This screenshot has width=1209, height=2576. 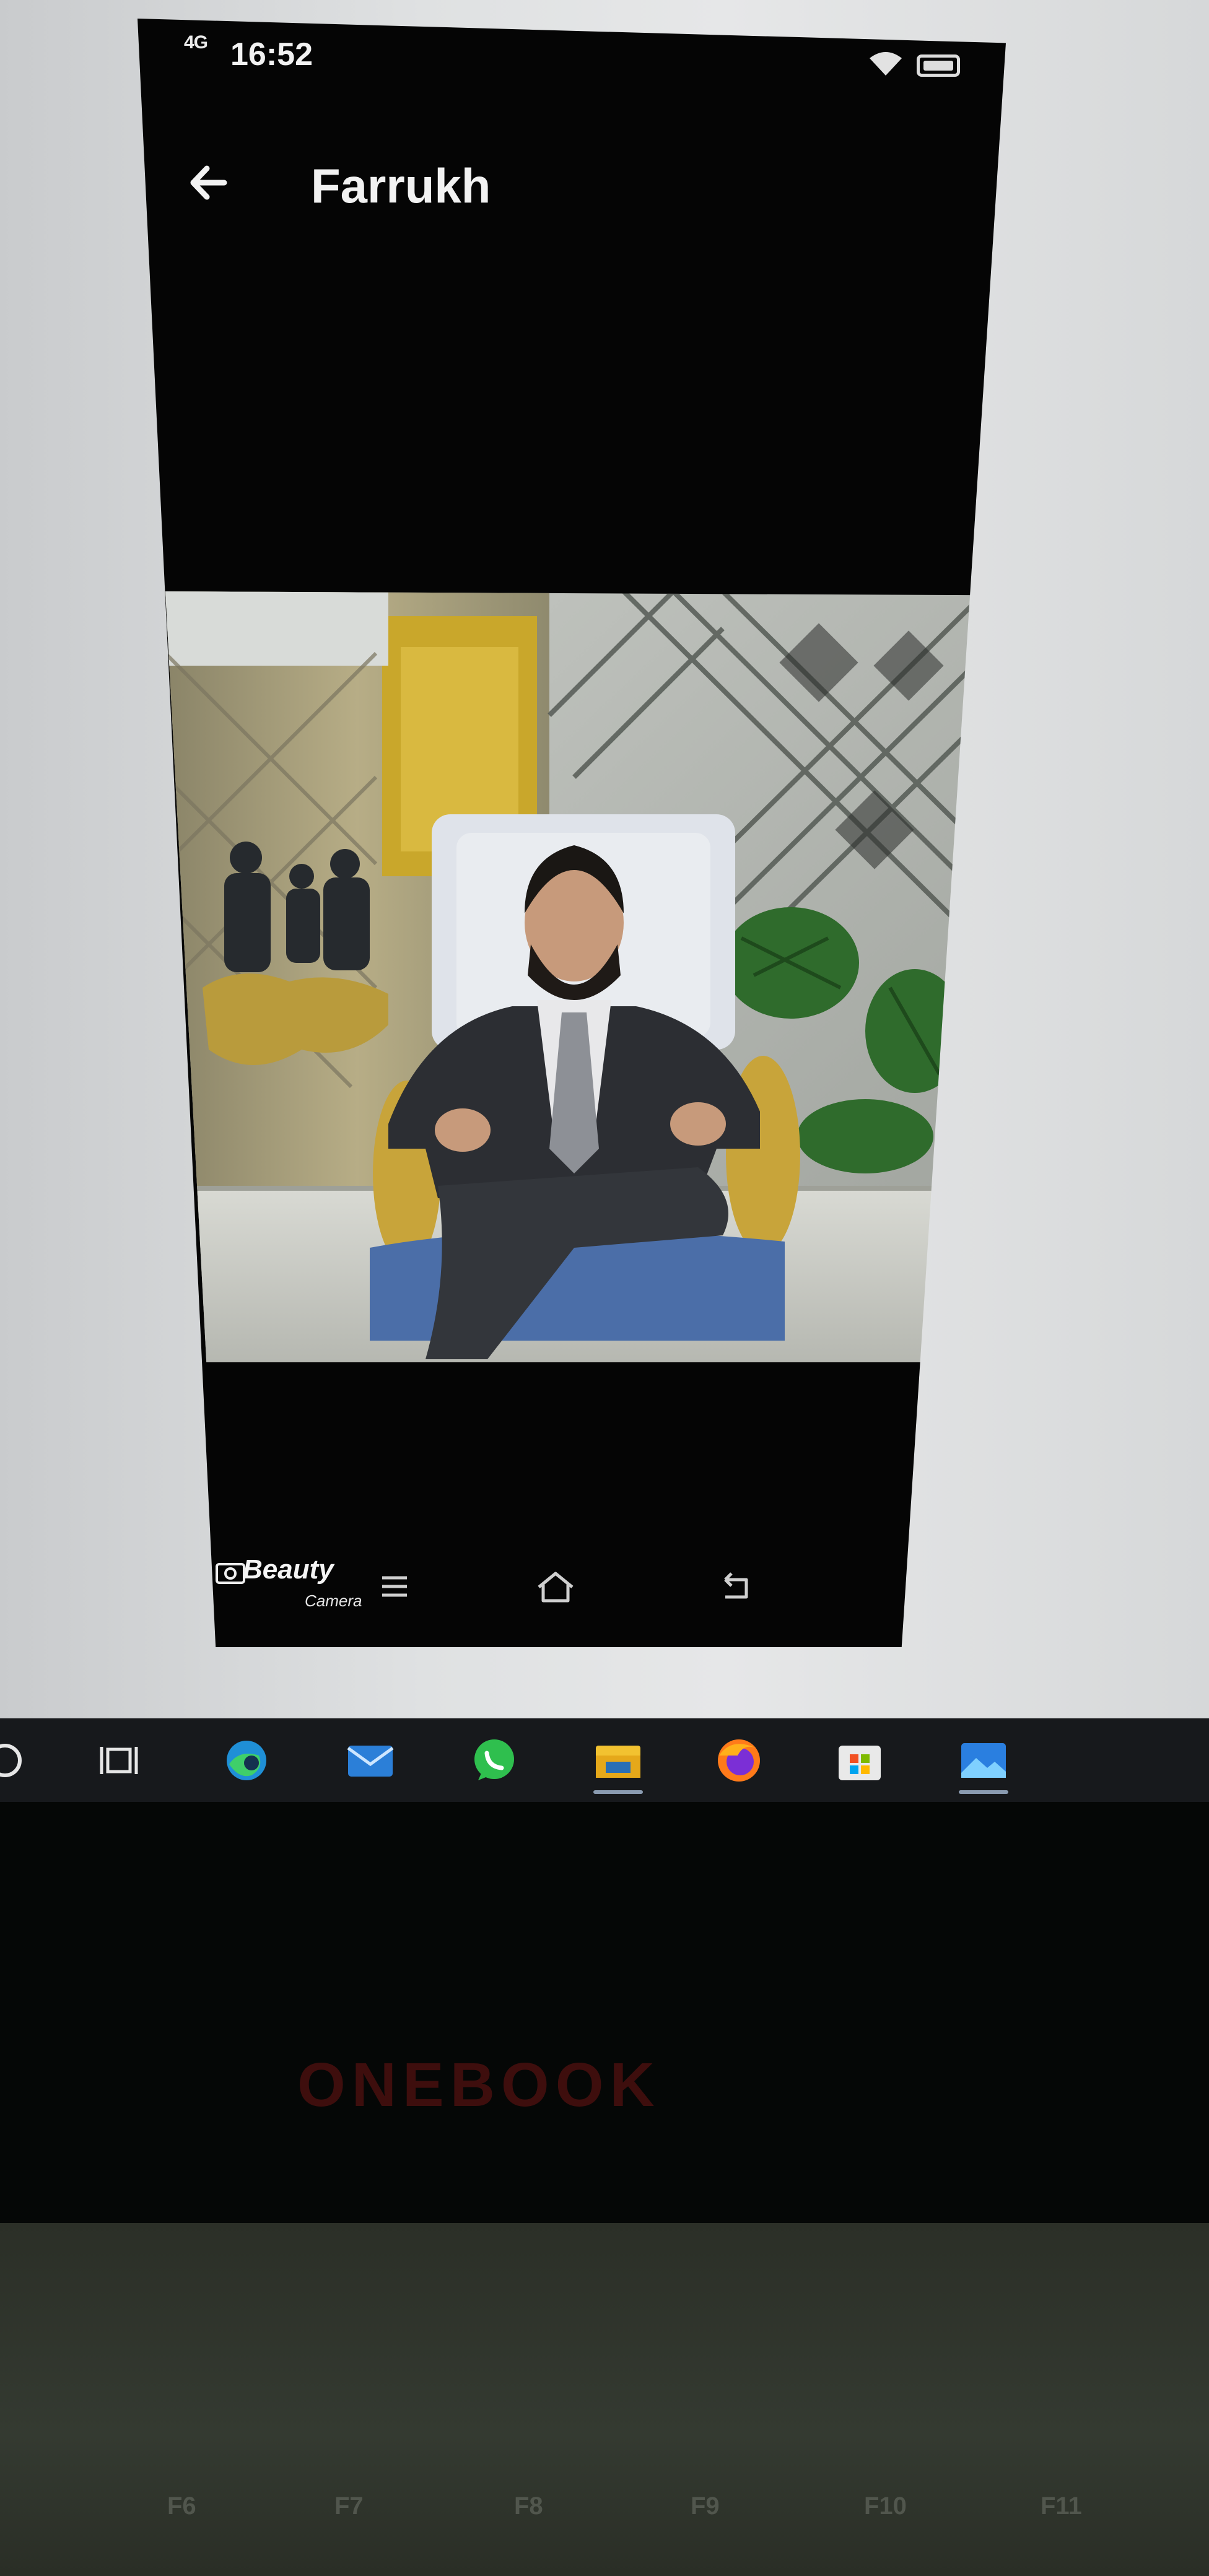 What do you see at coordinates (983, 1792) in the screenshot?
I see `active-indicator` at bounding box center [983, 1792].